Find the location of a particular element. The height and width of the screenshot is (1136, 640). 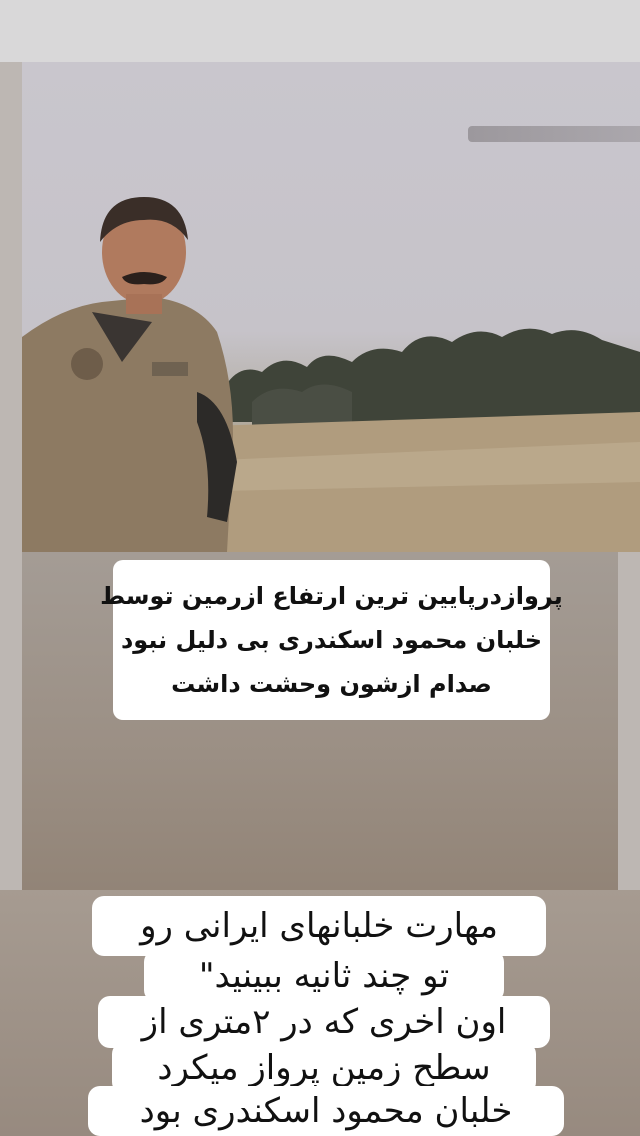

bottom-text-line: خلبان محمود اسکندری بود is located at coordinates (326, 1111).